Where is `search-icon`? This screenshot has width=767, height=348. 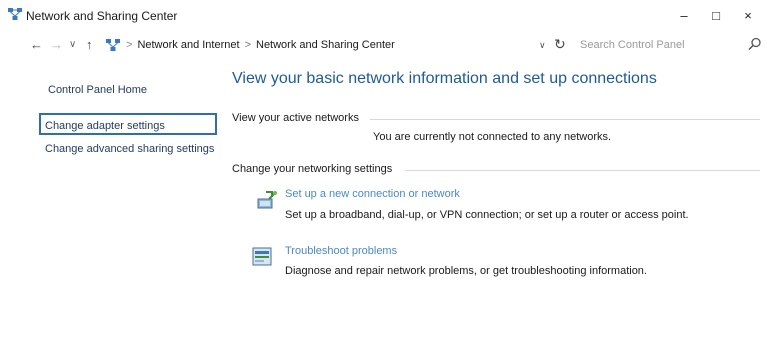
search-icon is located at coordinates (755, 44).